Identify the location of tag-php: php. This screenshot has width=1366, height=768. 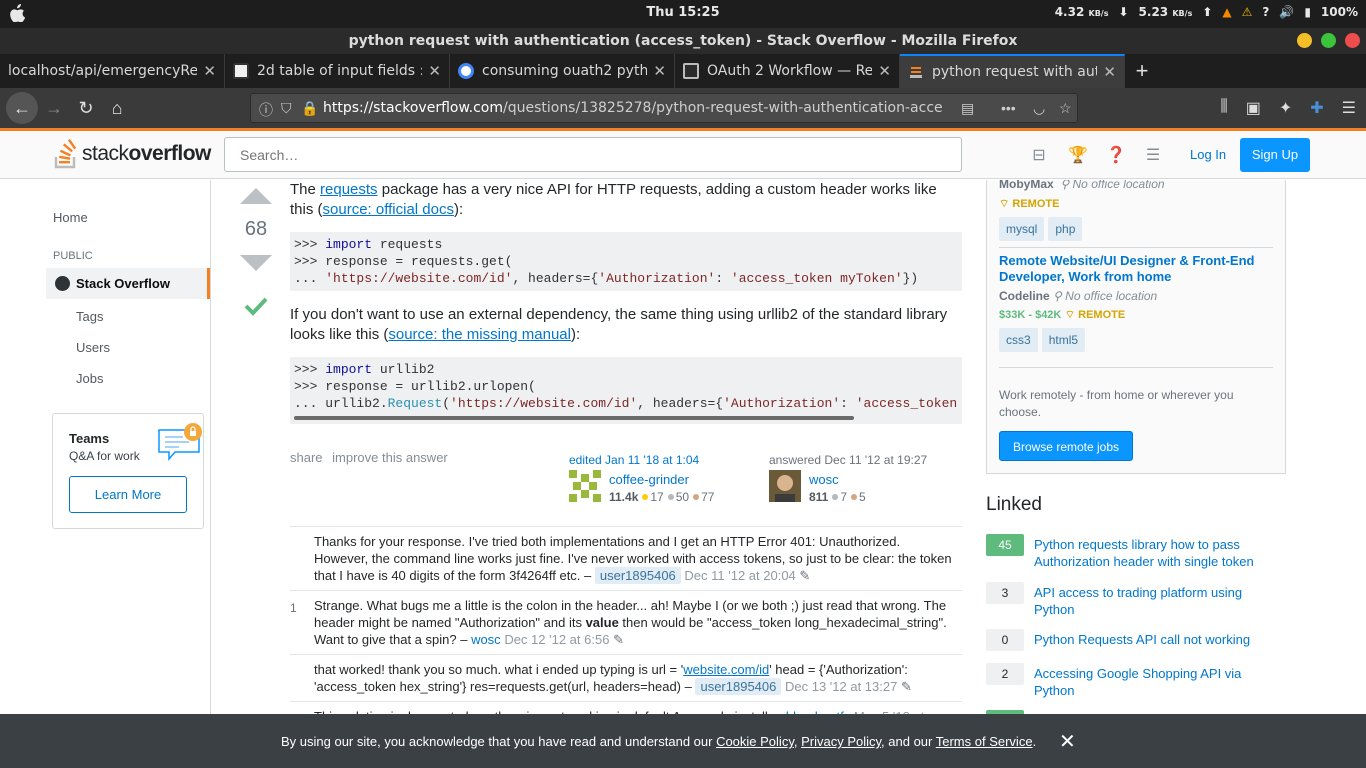
(1065, 229).